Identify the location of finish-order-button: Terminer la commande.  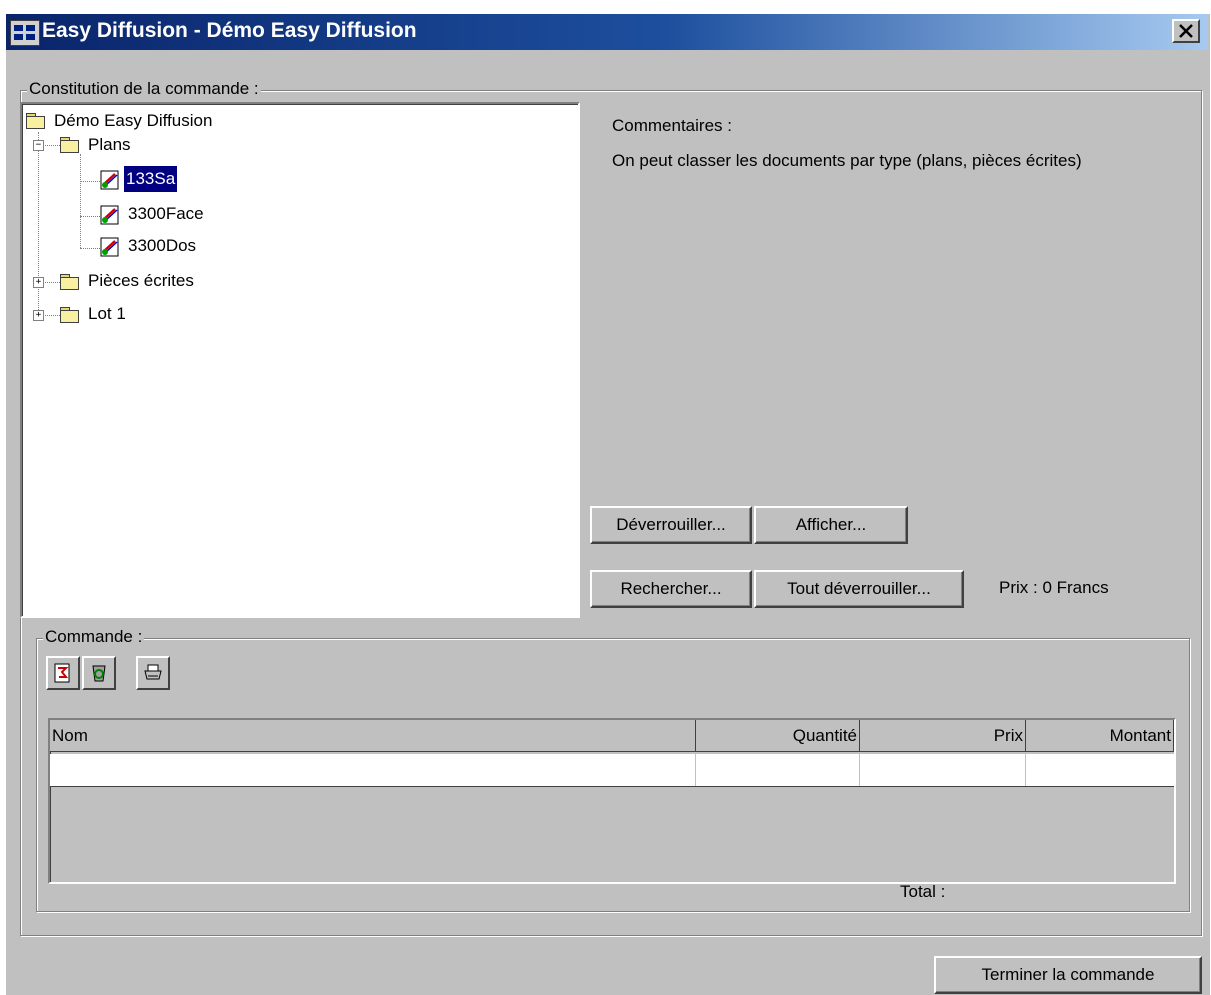
(1068, 975).